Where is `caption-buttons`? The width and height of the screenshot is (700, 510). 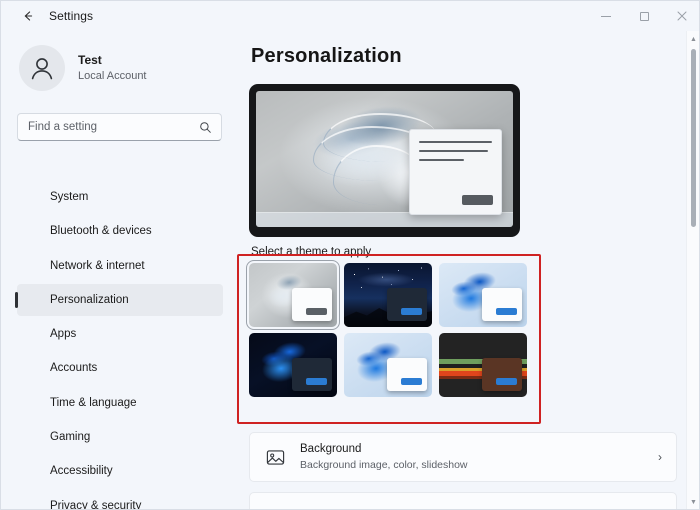 caption-buttons is located at coordinates (643, 16).